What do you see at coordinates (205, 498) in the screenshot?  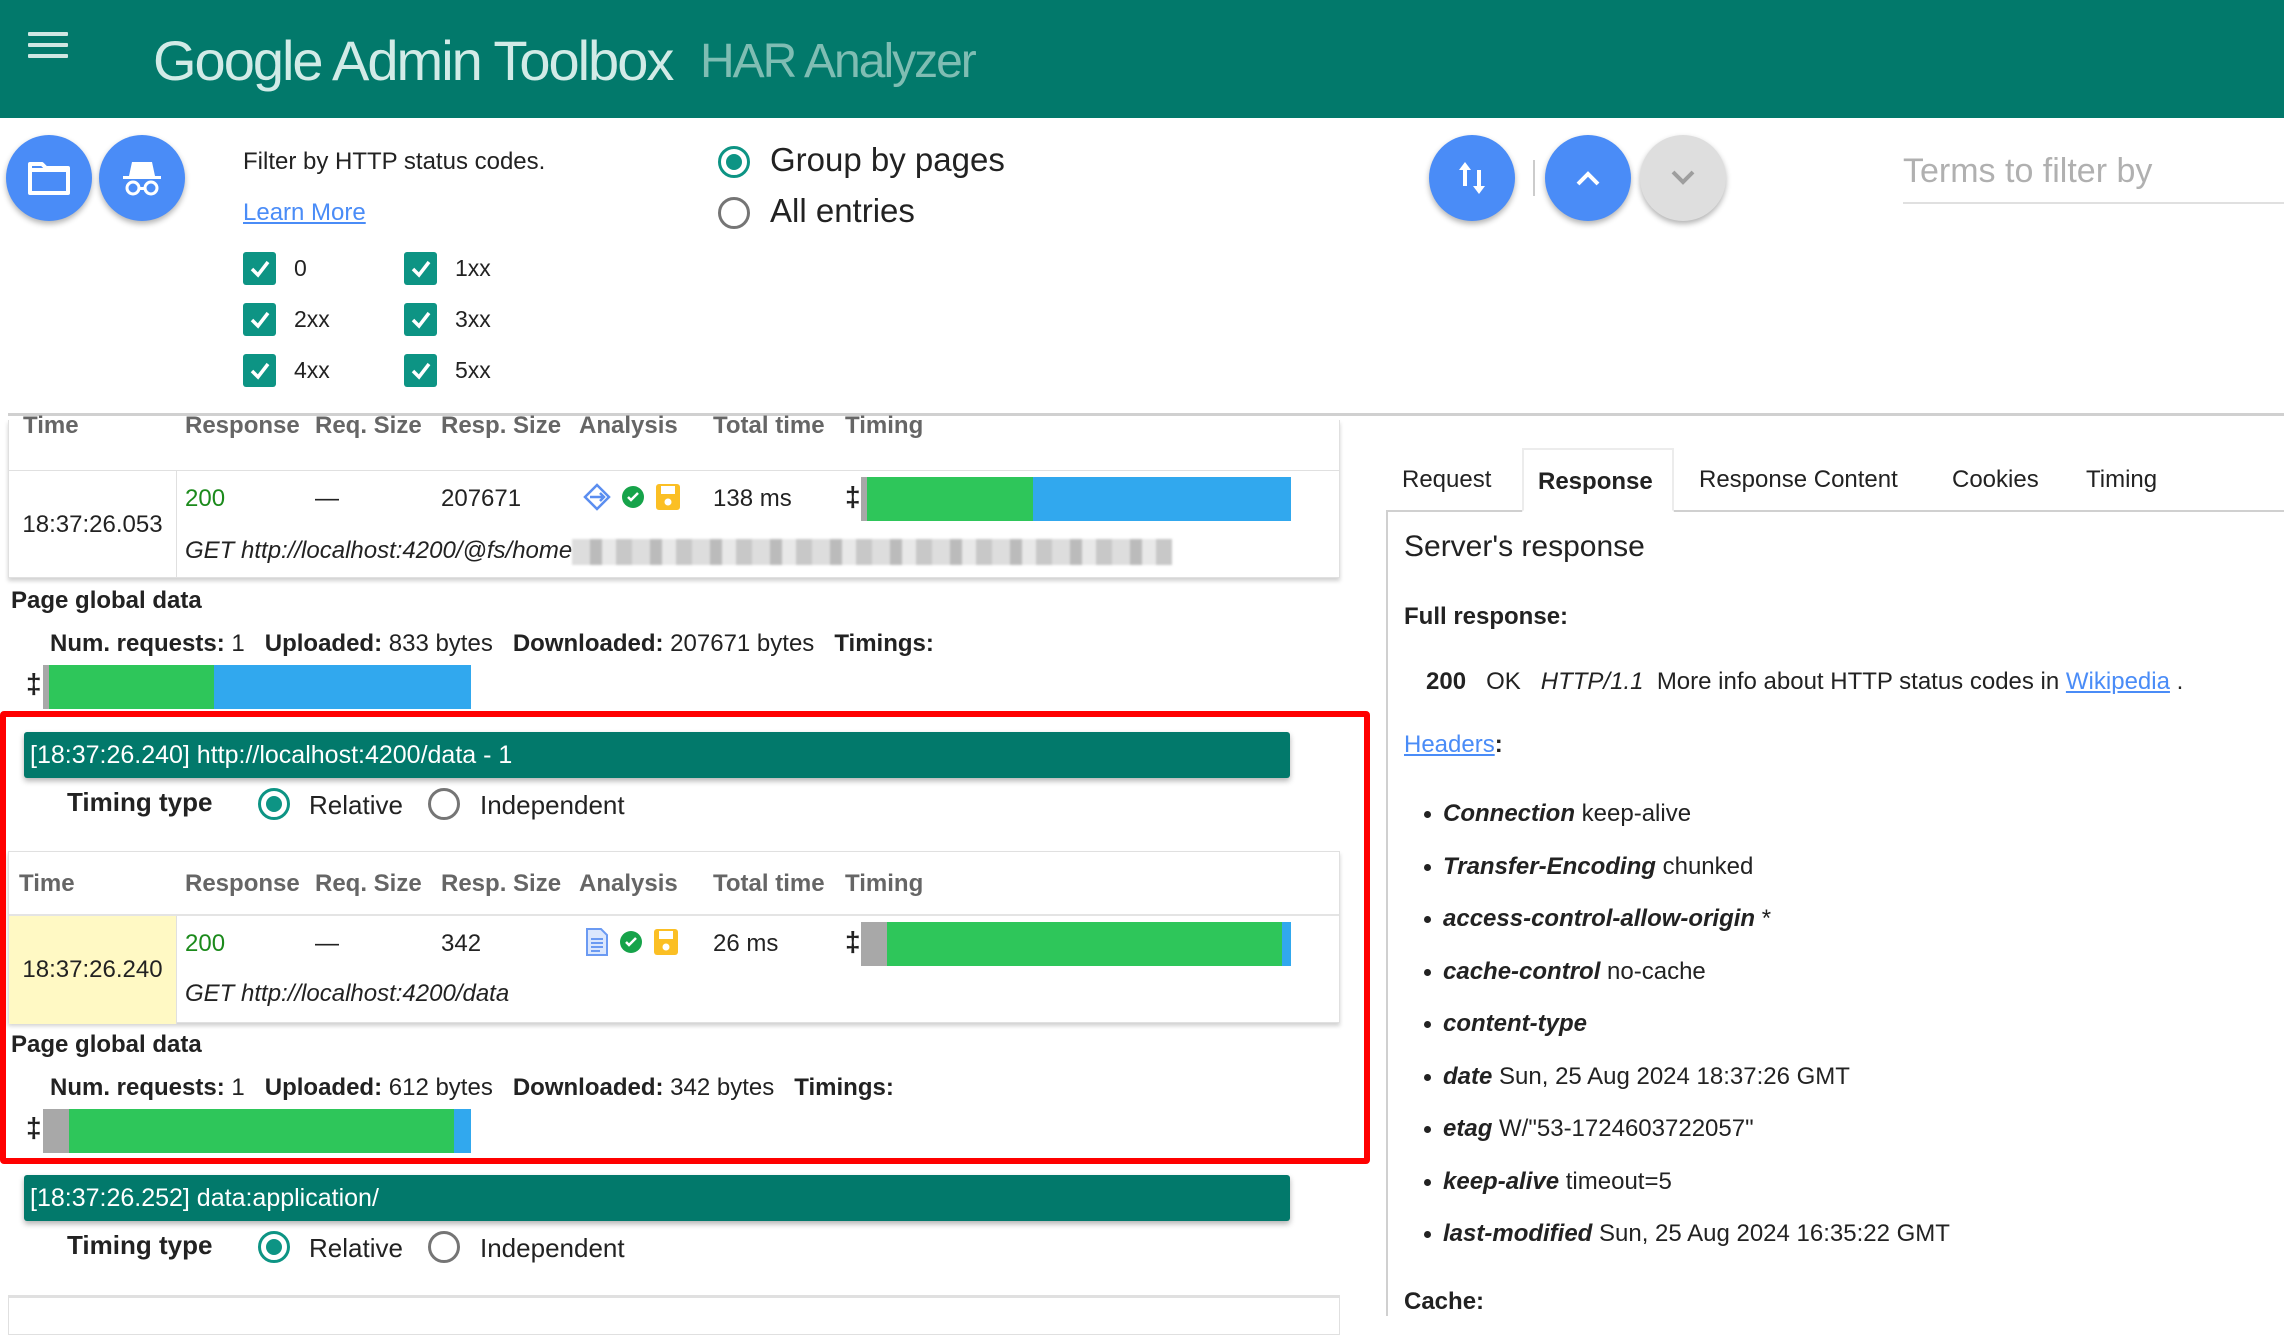 I see `entry-status: 200` at bounding box center [205, 498].